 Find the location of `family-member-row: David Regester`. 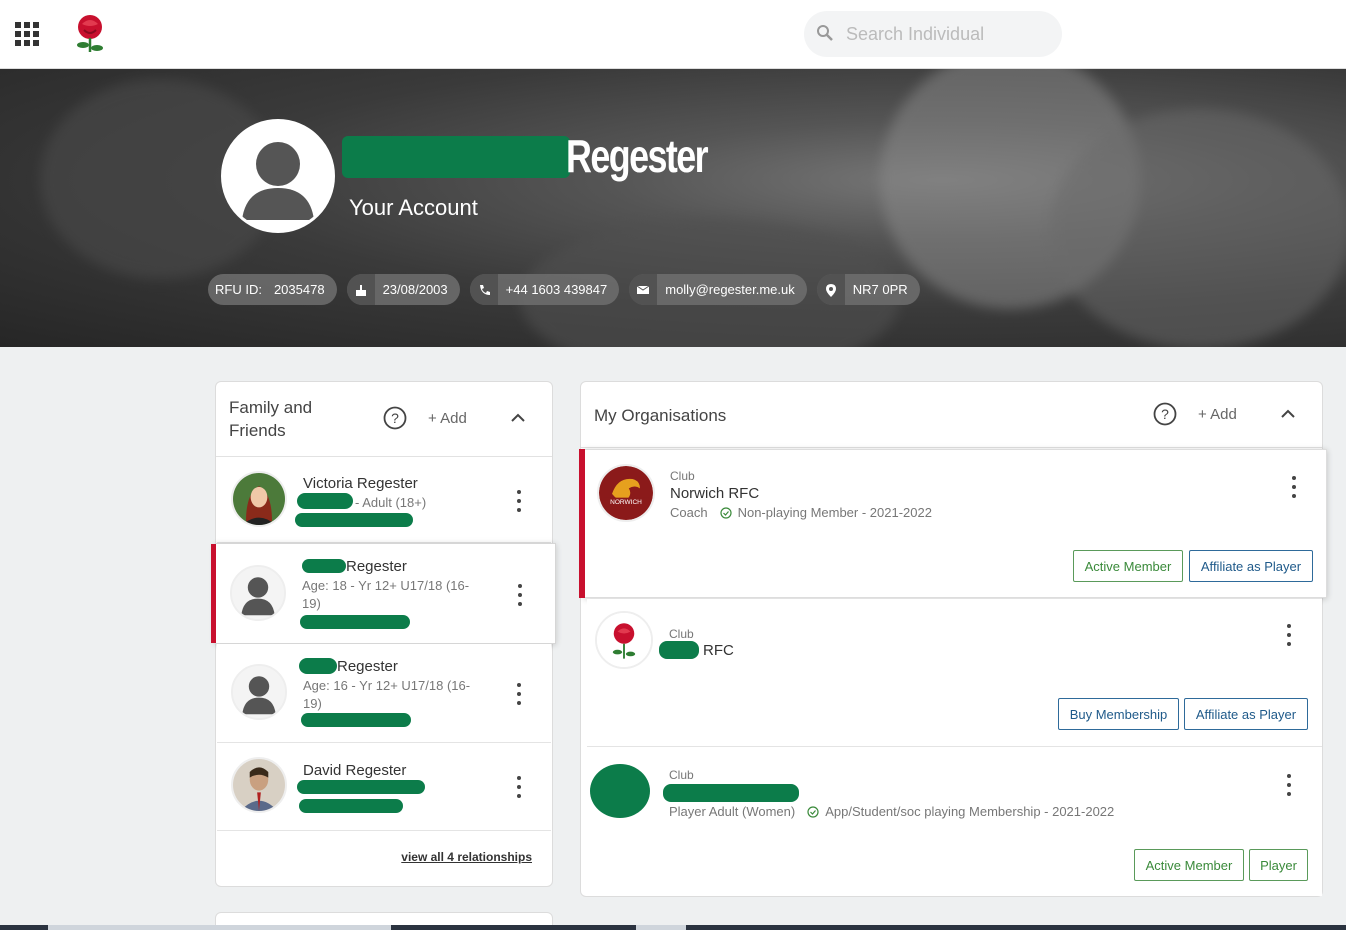

family-member-row: David Regester is located at coordinates (384, 787).